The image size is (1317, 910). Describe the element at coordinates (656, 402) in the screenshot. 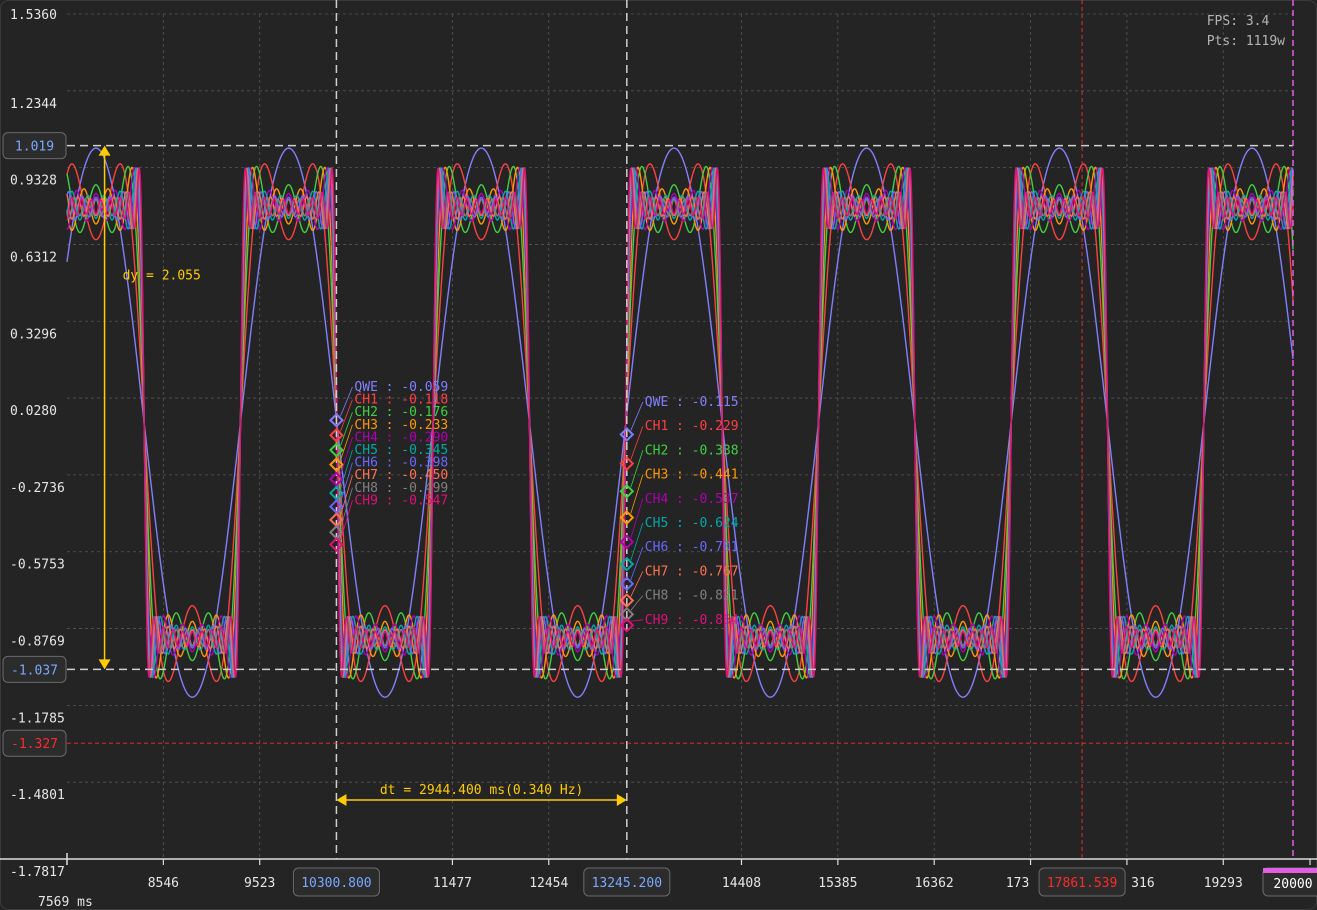

I see `readout-qwe-name: QWE` at that location.